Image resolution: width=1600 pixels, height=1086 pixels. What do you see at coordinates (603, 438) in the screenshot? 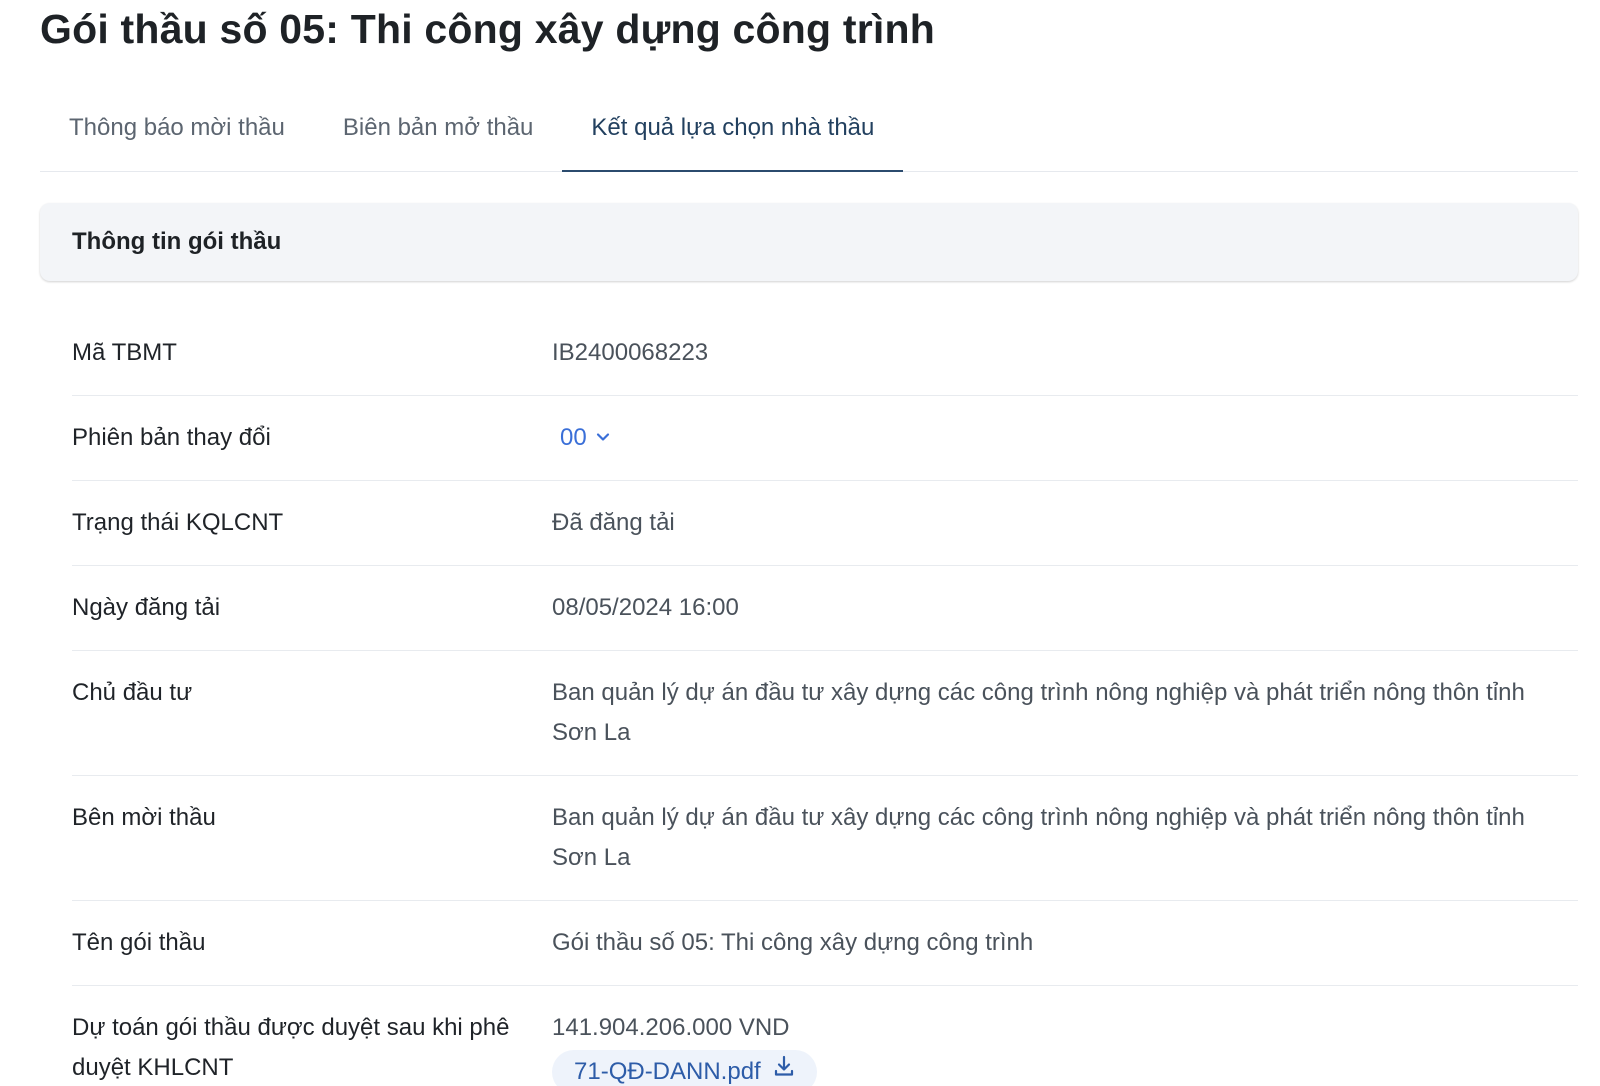
I see `chevron-down-icon` at bounding box center [603, 438].